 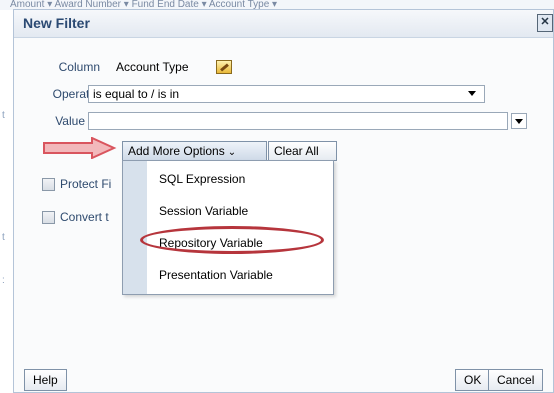 I want to click on help-button: Help, so click(x=45, y=380).